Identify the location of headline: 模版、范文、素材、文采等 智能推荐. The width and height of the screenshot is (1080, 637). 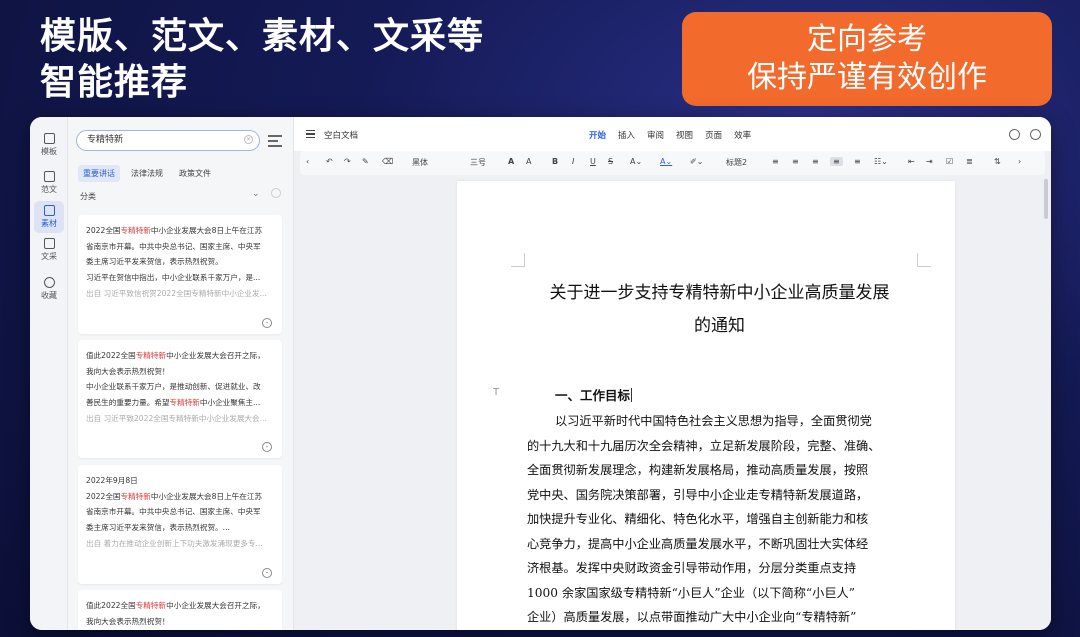
(262, 60).